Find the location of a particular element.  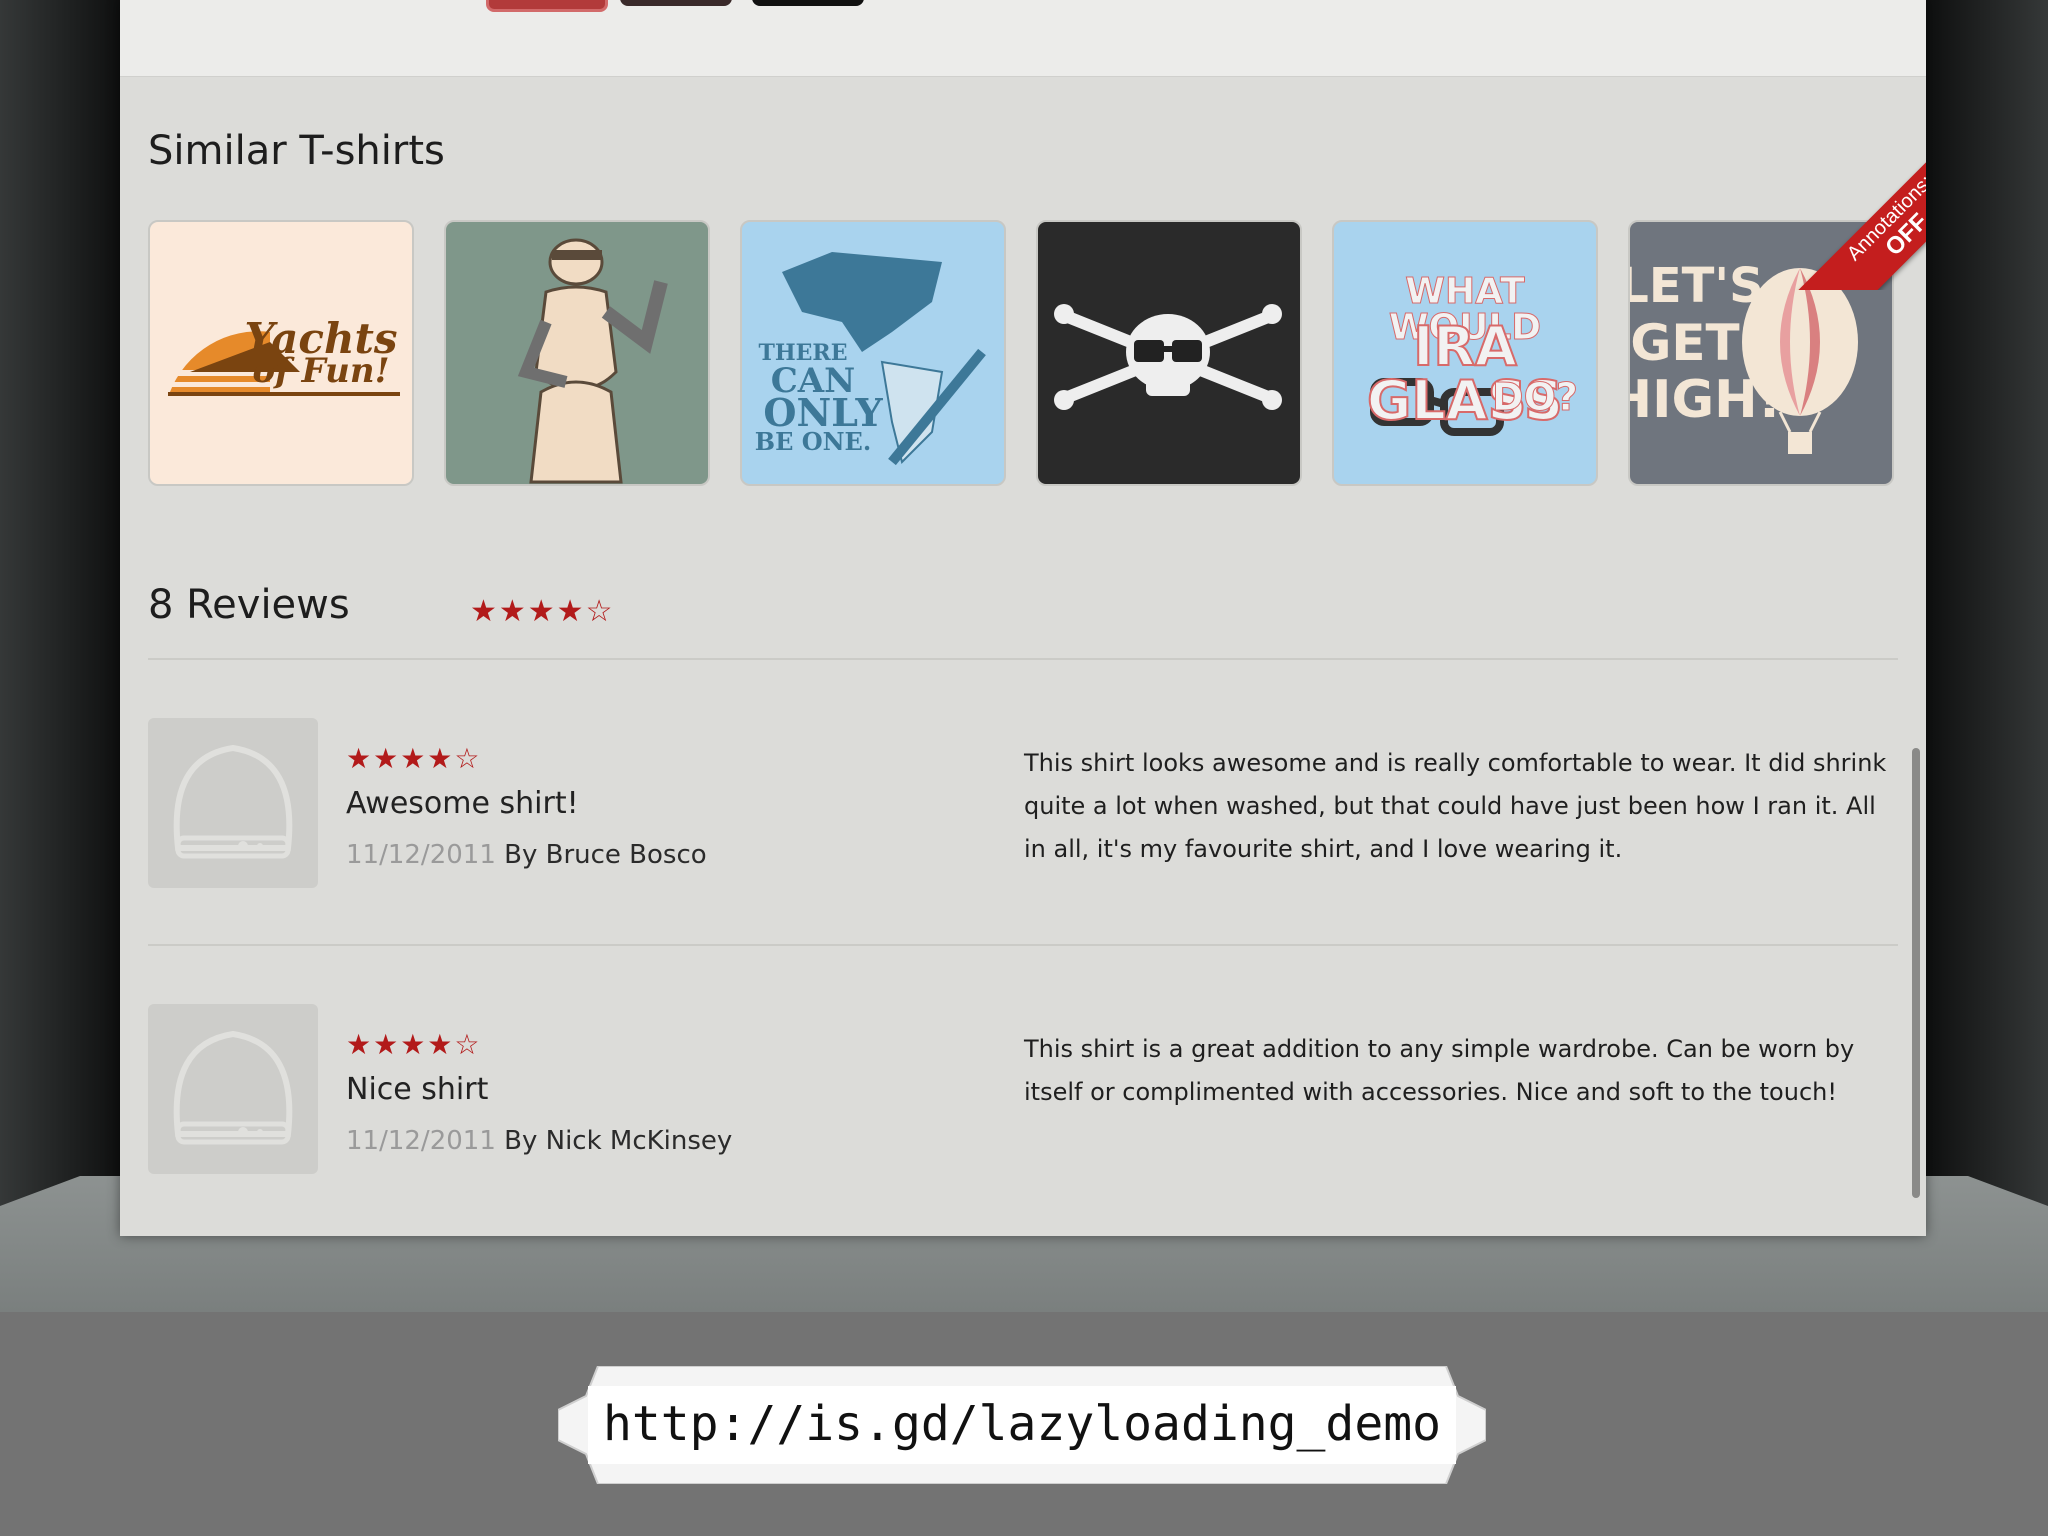

tshirt-tile-there-can-only-be-one: THERE CAN ONLY BE ONE. is located at coordinates (873, 353).